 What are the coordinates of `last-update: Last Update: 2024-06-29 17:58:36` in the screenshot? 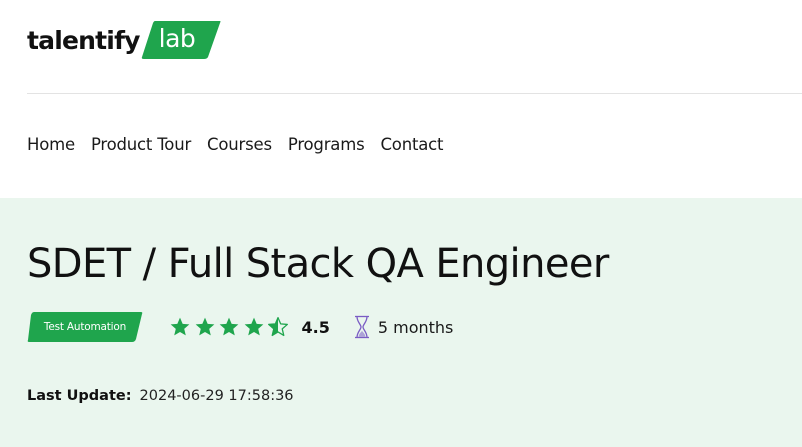 It's located at (160, 396).